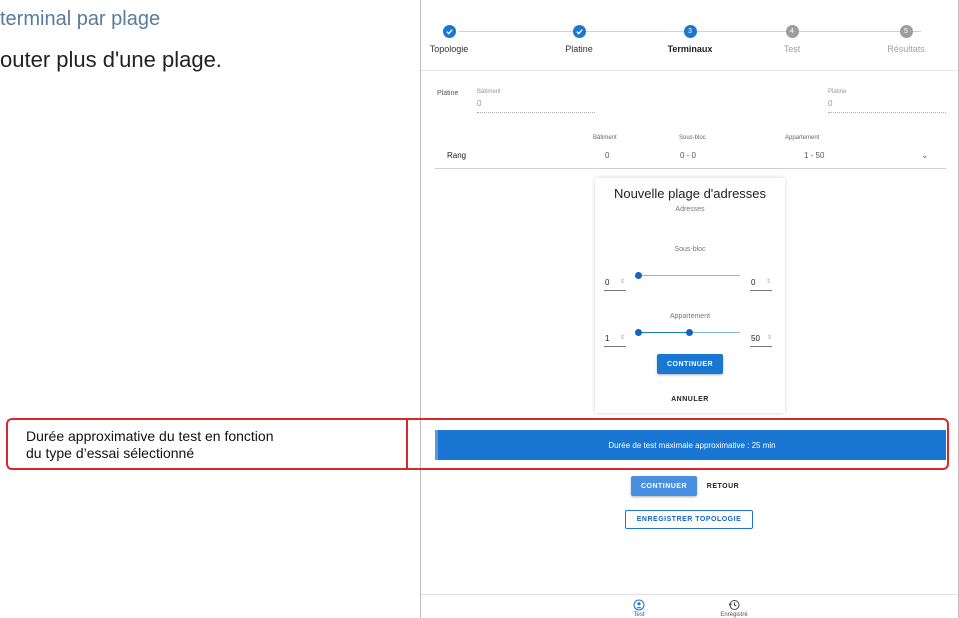 The width and height of the screenshot is (959, 618). What do you see at coordinates (689, 275) in the screenshot?
I see `sous-bloc-slider-track` at bounding box center [689, 275].